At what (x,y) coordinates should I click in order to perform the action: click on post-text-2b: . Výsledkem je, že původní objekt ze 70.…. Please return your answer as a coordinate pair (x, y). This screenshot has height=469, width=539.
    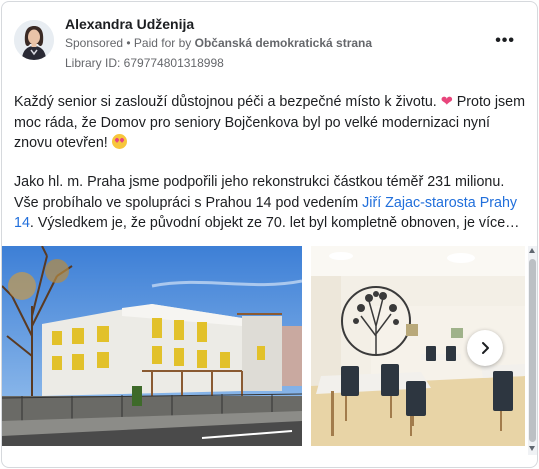
    Looking at the image, I should click on (274, 223).